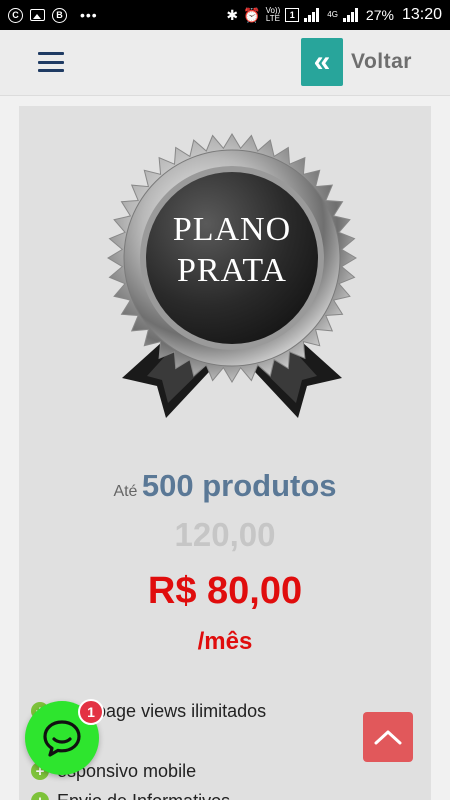 The height and width of the screenshot is (800, 450). Describe the element at coordinates (59, 15) in the screenshot. I see `b-notification-icon: B` at that location.